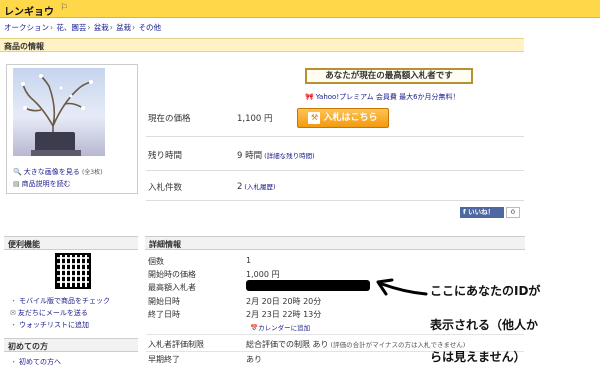 The height and width of the screenshot is (390, 600). What do you see at coordinates (64, 8) in the screenshot?
I see `flag-icon: ⚐` at bounding box center [64, 8].